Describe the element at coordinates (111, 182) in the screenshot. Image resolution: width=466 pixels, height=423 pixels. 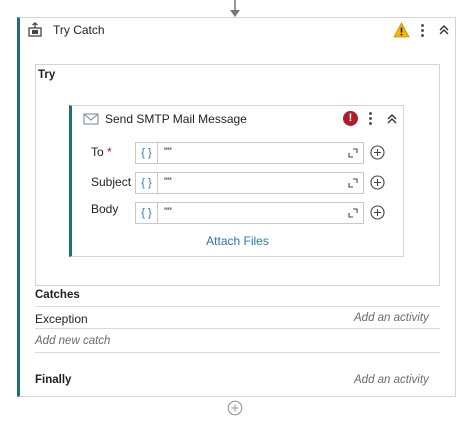
I see `field-label-subject: Subject` at that location.